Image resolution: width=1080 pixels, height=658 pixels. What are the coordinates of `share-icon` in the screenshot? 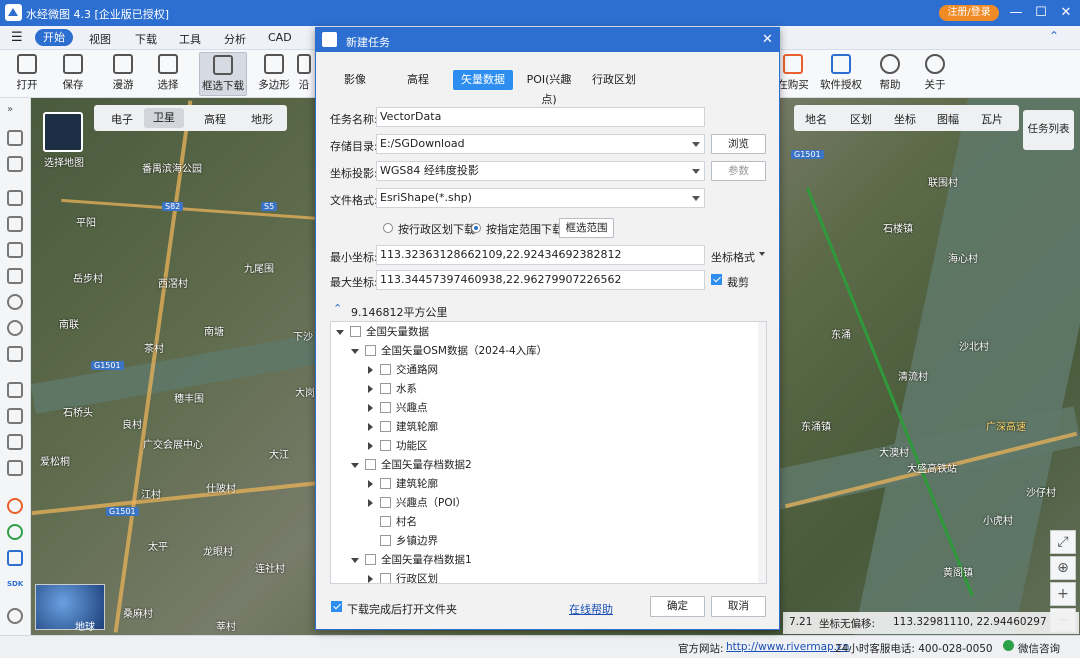 It's located at (15, 532).